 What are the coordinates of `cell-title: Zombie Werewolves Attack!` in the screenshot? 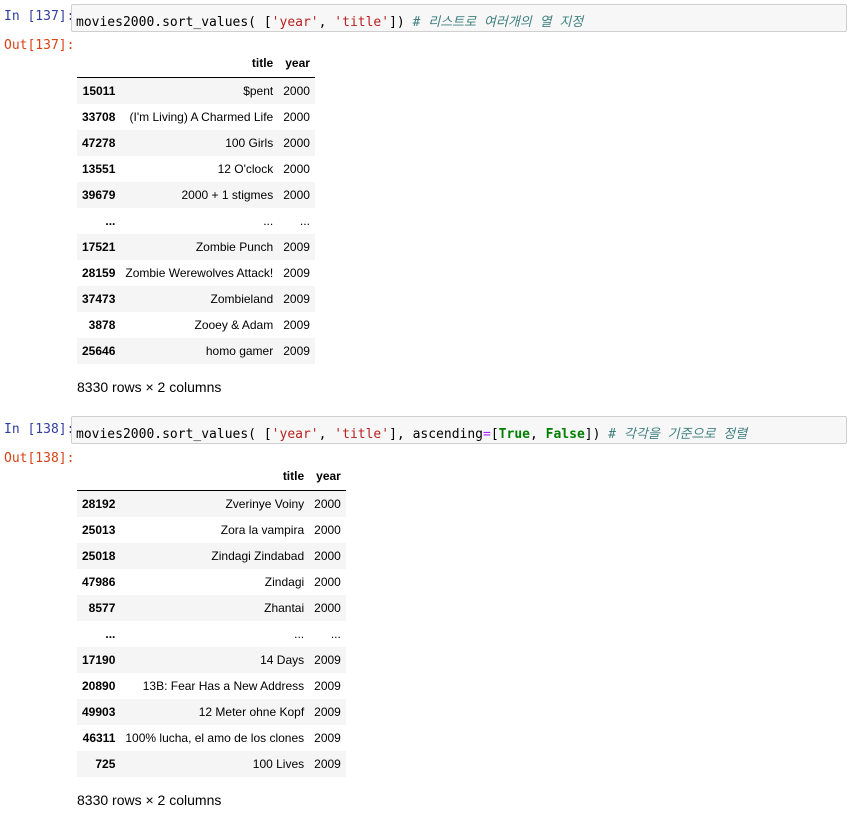 It's located at (199, 273).